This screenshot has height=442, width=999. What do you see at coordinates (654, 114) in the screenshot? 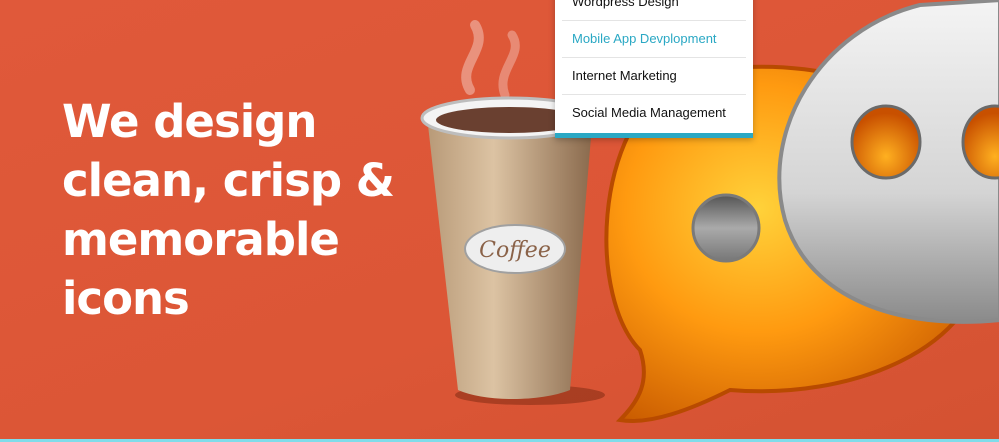
I see `menu-item-social-media-management: Social Media Management` at bounding box center [654, 114].